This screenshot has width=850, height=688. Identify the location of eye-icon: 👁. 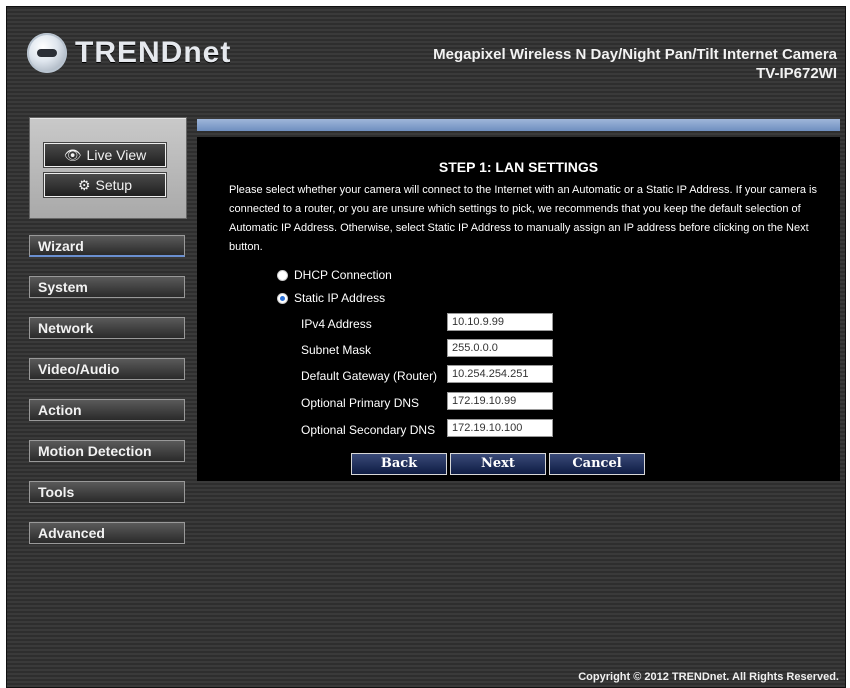
(72, 154).